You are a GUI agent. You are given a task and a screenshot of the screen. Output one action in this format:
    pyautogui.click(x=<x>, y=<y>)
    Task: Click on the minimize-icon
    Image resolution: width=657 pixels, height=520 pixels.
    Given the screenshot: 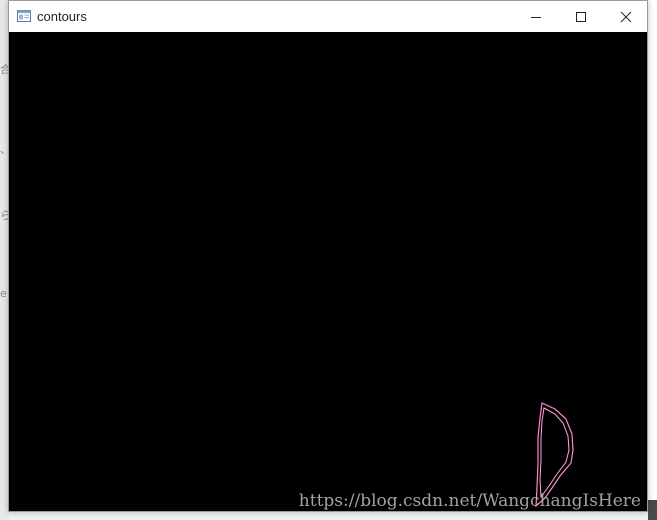 What is the action you would take?
    pyautogui.click(x=536, y=17)
    